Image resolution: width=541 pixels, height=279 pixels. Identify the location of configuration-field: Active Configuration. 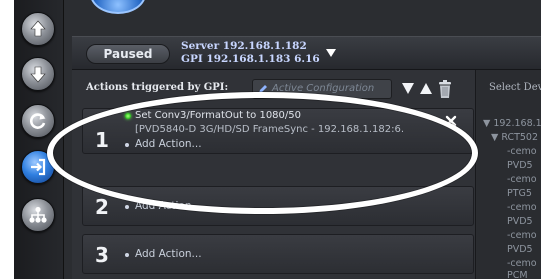
(322, 89).